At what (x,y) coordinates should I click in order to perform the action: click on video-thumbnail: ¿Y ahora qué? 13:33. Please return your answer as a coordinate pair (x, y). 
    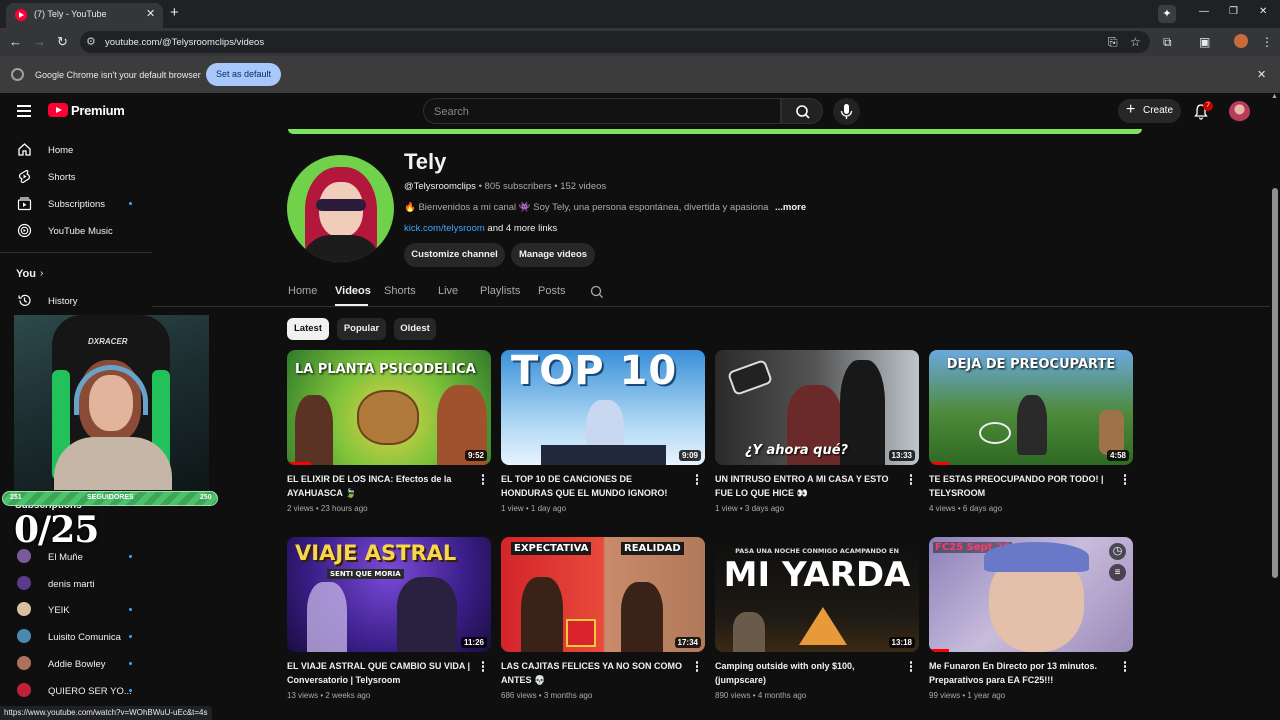
    Looking at the image, I should click on (817, 407).